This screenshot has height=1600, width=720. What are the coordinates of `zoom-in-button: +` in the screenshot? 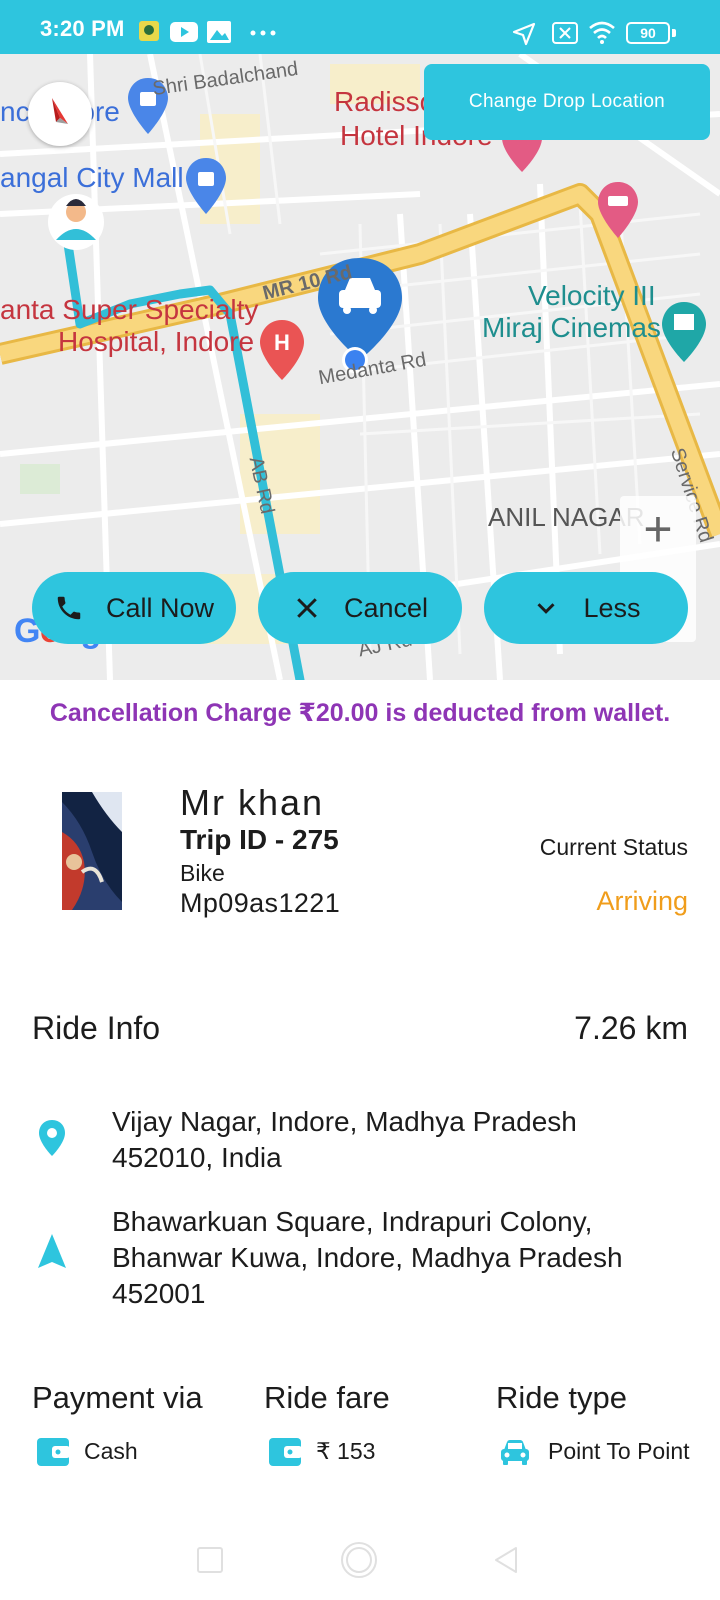 It's located at (658, 531).